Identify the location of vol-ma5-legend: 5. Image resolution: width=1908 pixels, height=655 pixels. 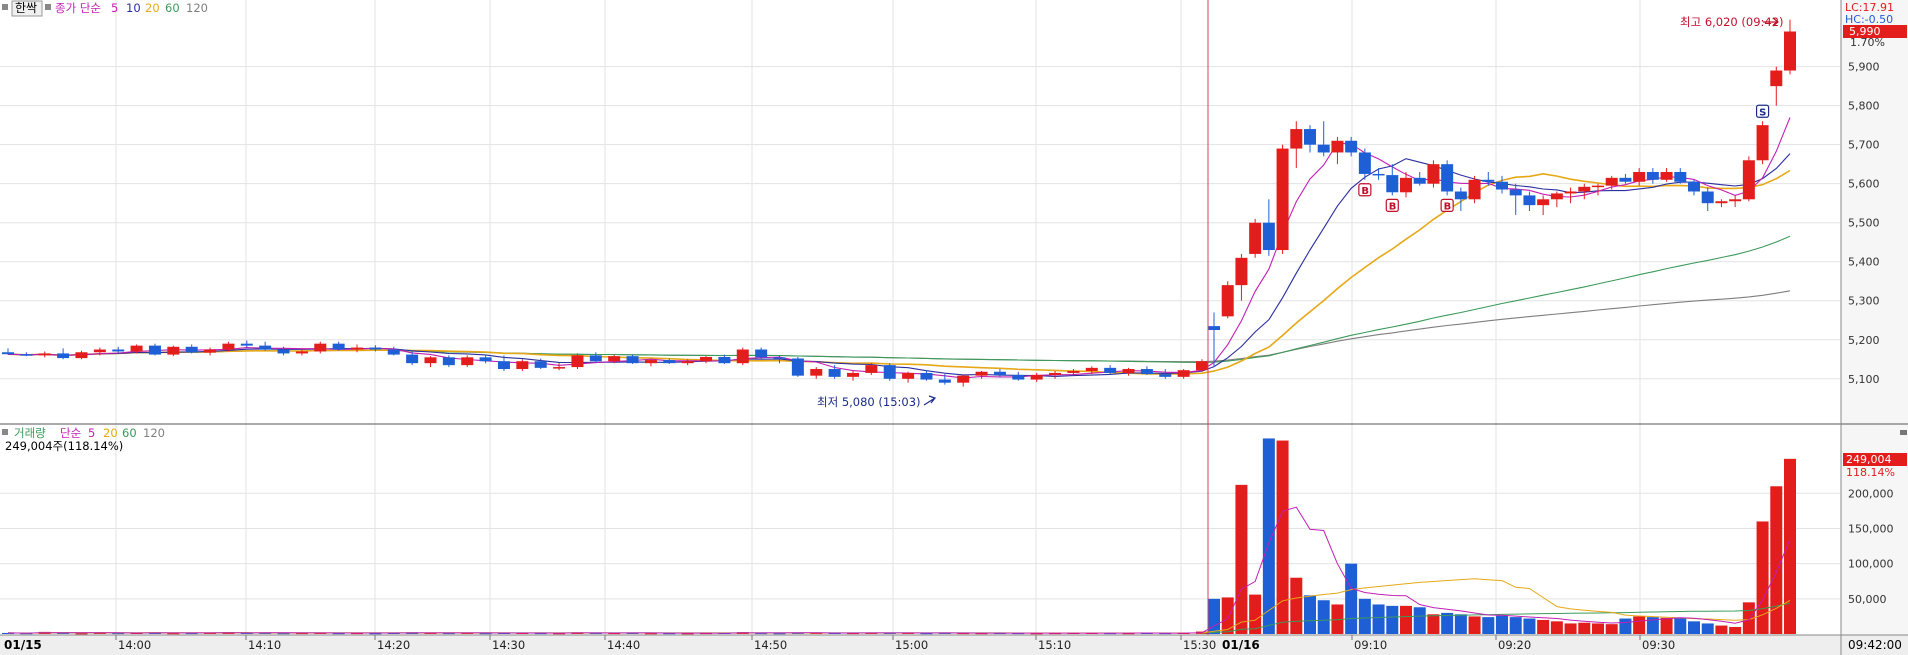
(91, 433).